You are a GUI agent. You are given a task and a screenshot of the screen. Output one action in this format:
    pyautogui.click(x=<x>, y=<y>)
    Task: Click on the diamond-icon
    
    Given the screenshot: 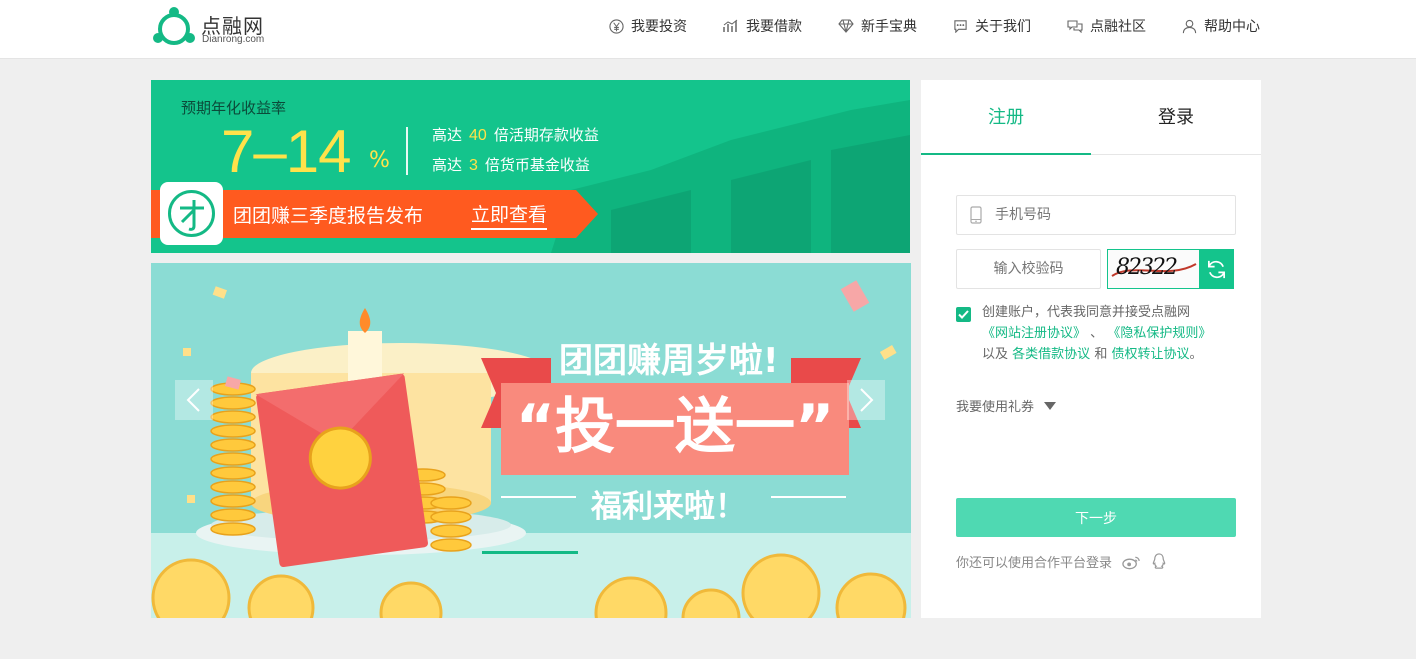 What is the action you would take?
    pyautogui.click(x=846, y=26)
    